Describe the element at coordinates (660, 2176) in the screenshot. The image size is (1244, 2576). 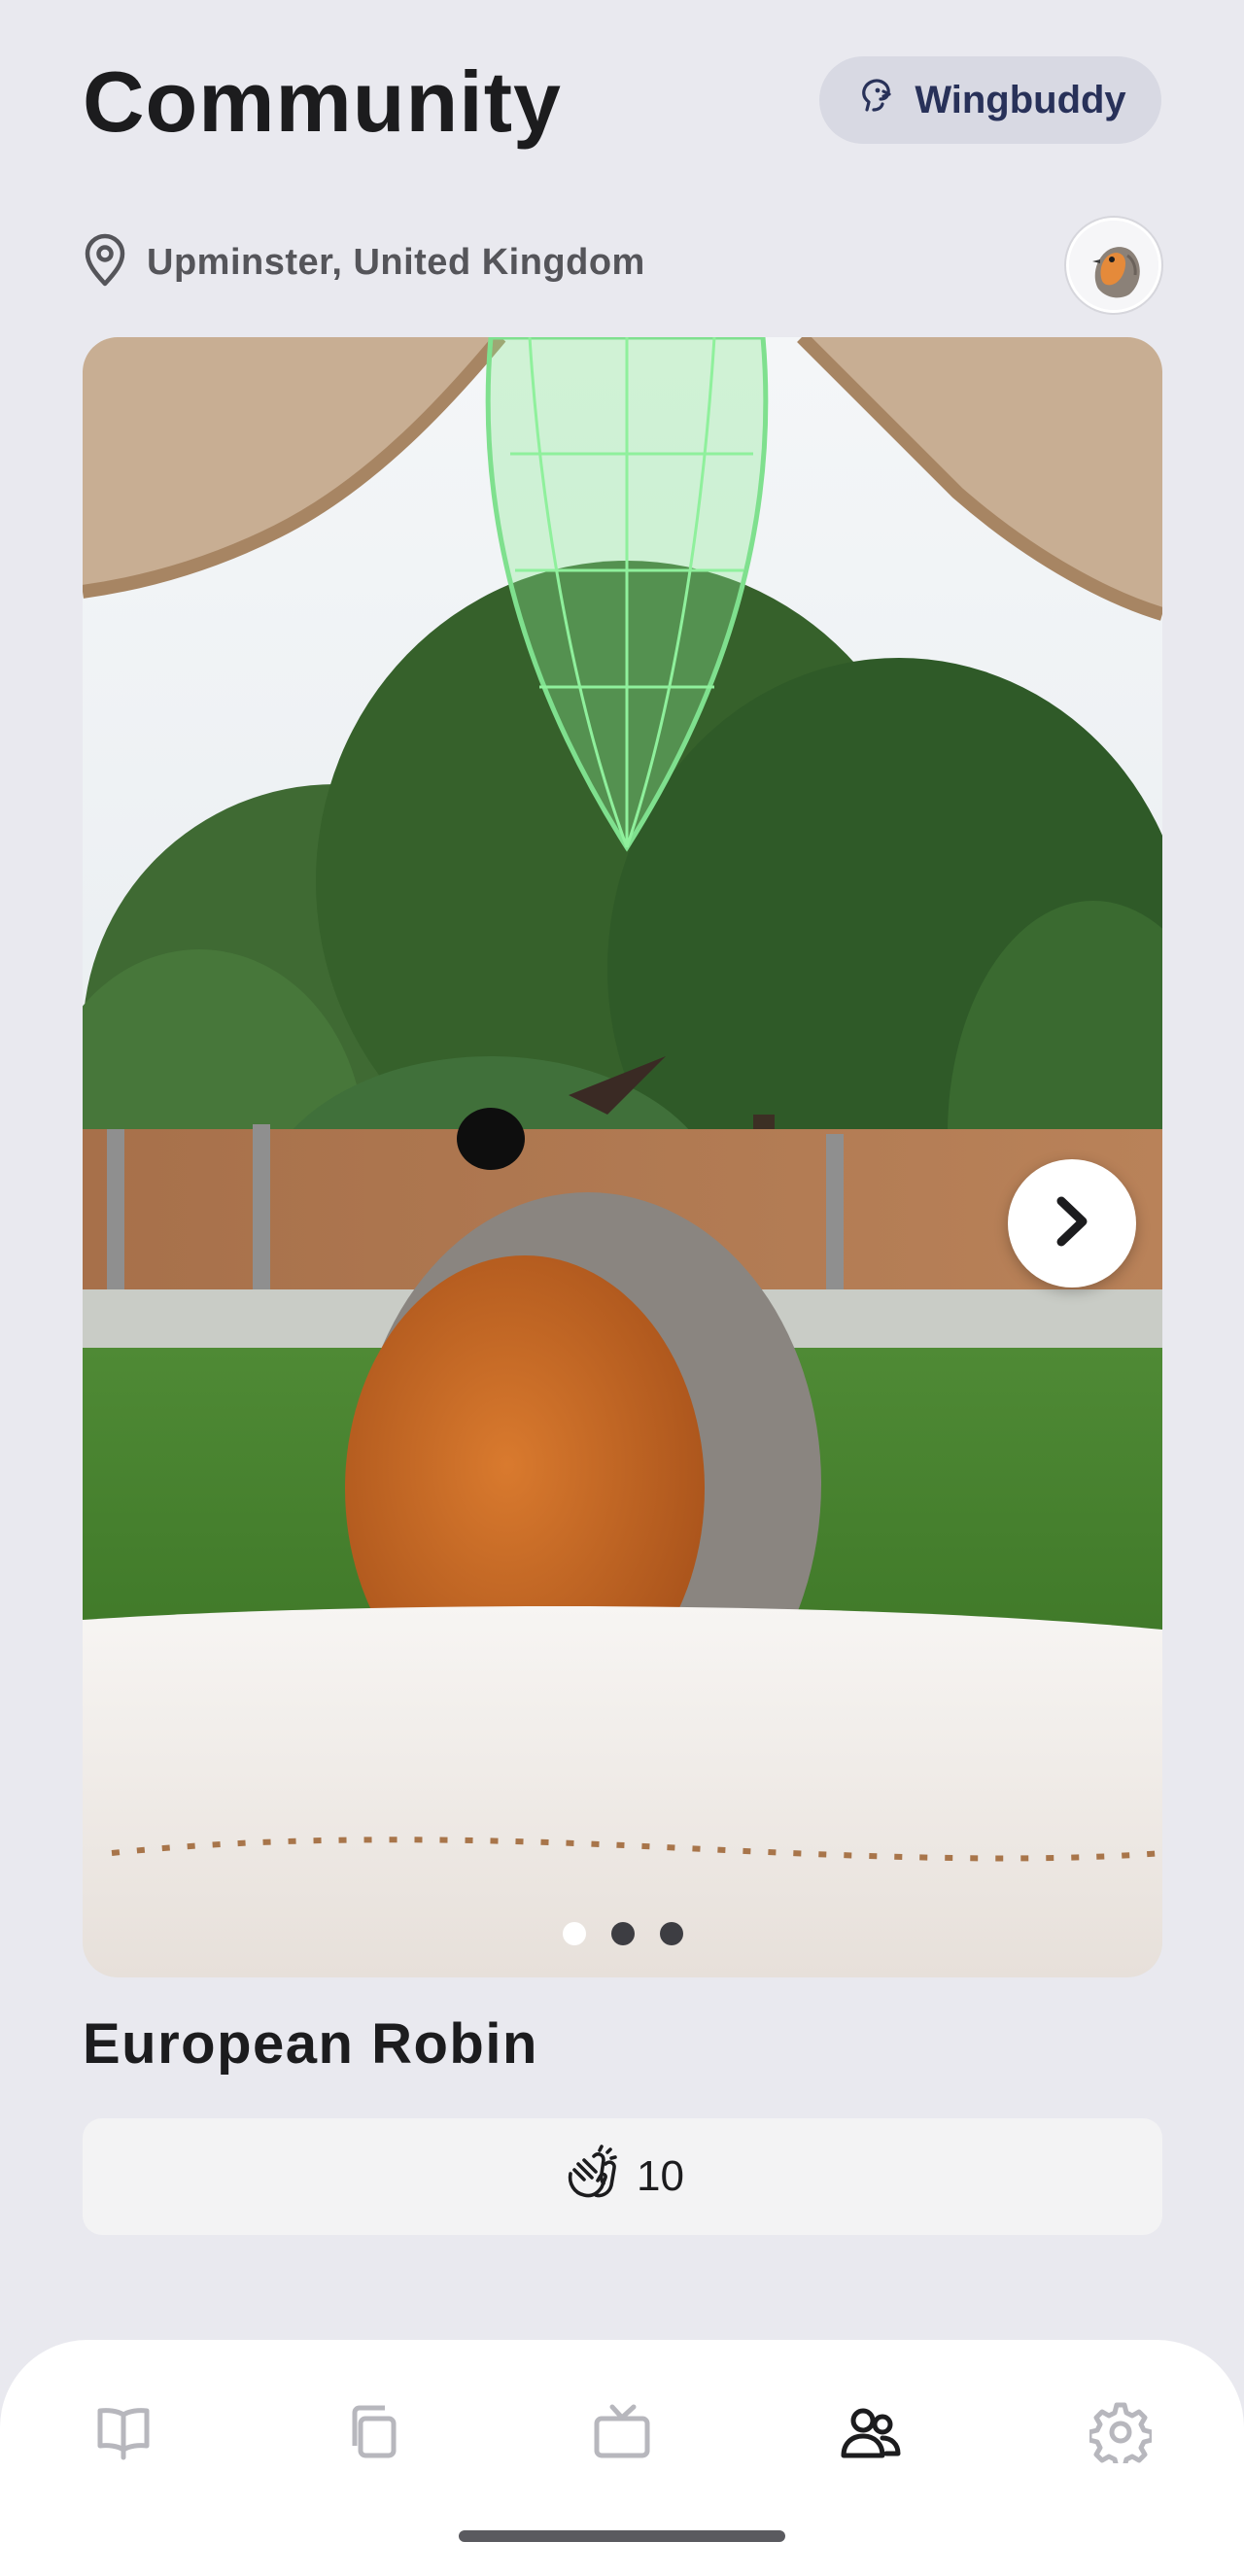
I see `clap-count: 10` at that location.